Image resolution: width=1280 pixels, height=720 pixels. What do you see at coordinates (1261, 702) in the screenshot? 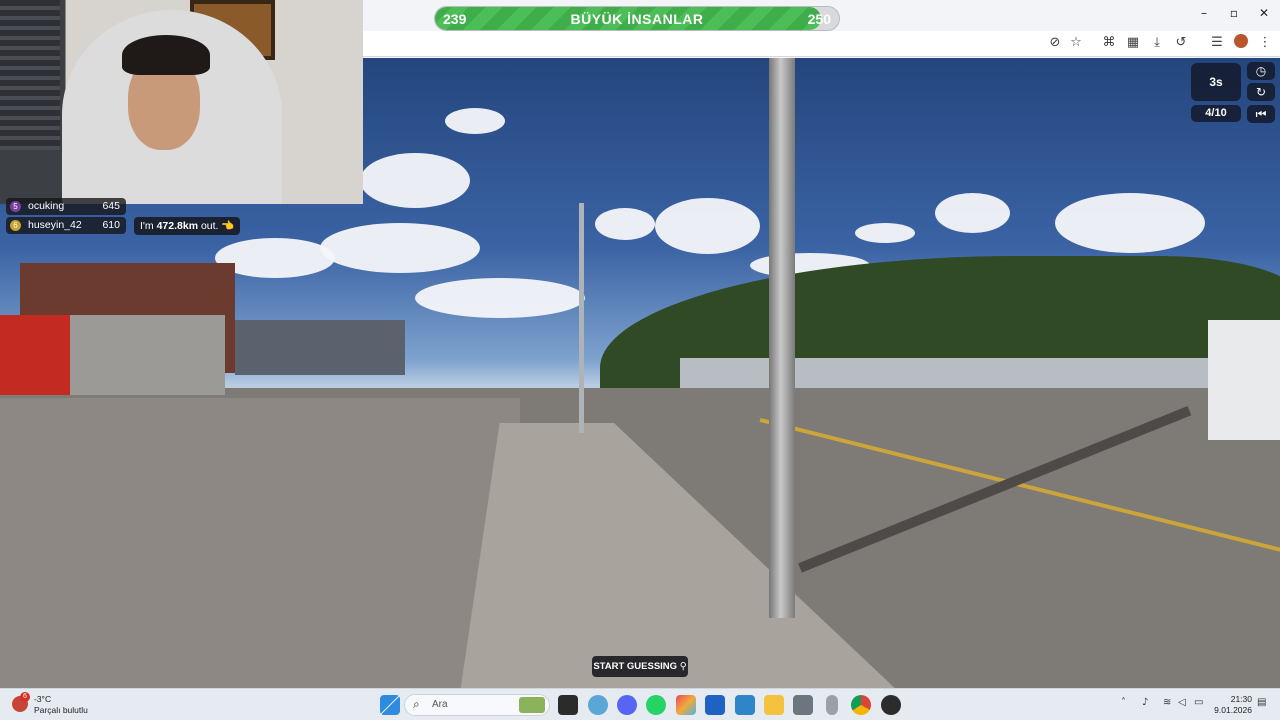
I see `notification-icon: ▤` at bounding box center [1261, 702].